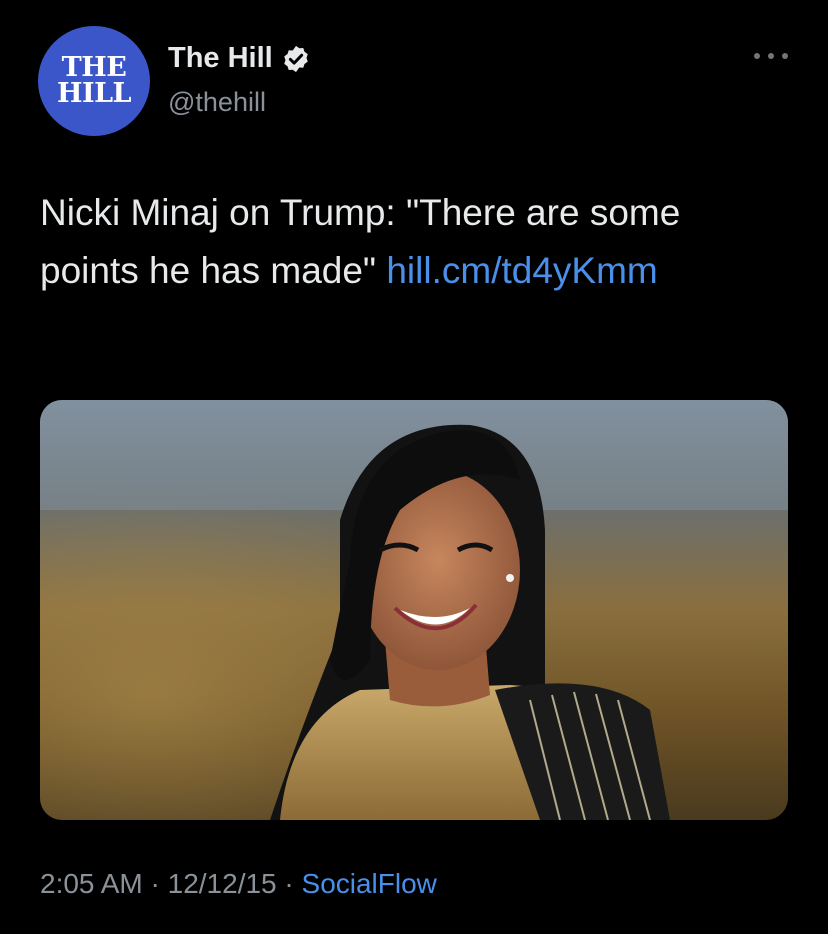 The height and width of the screenshot is (934, 828). I want to click on tweet-date: 12/12/15, so click(222, 883).